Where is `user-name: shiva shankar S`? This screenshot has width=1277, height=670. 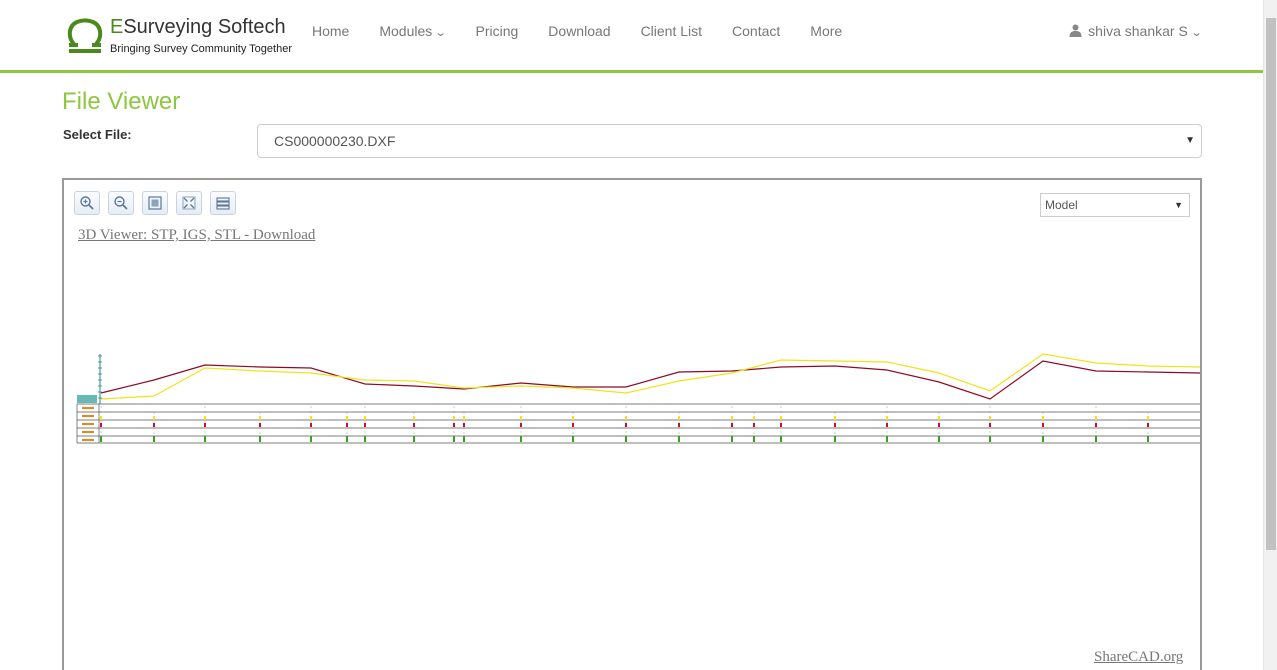
user-name: shiva shankar S is located at coordinates (1138, 31).